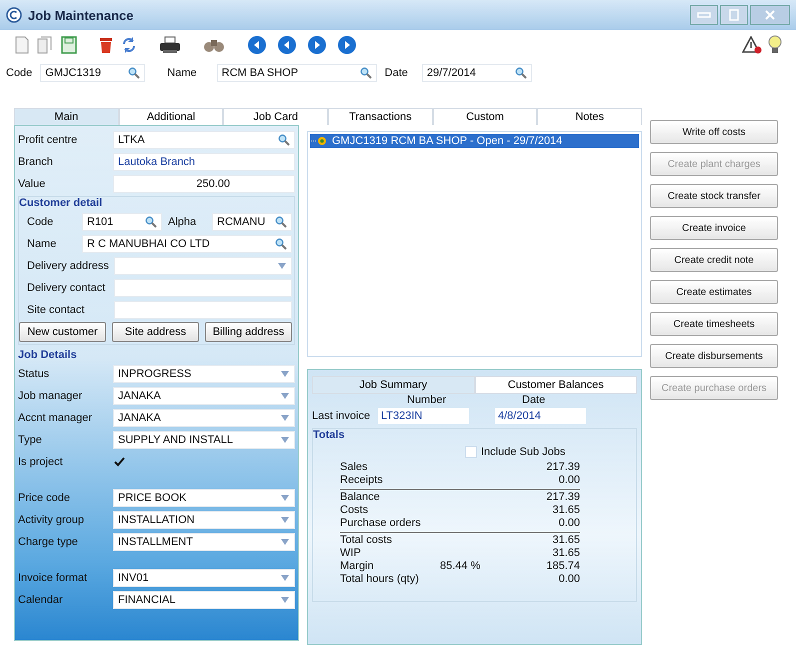  Describe the element at coordinates (362, 480) in the screenshot. I see `total-label: Receipts` at that location.